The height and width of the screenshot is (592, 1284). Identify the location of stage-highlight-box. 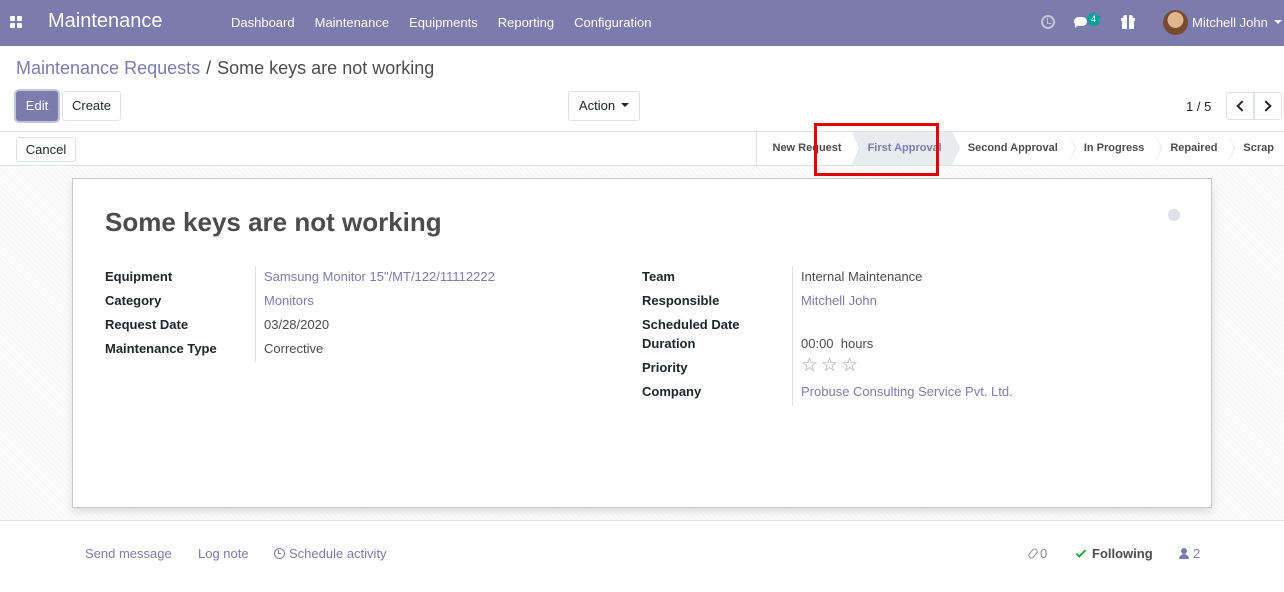
(876, 149).